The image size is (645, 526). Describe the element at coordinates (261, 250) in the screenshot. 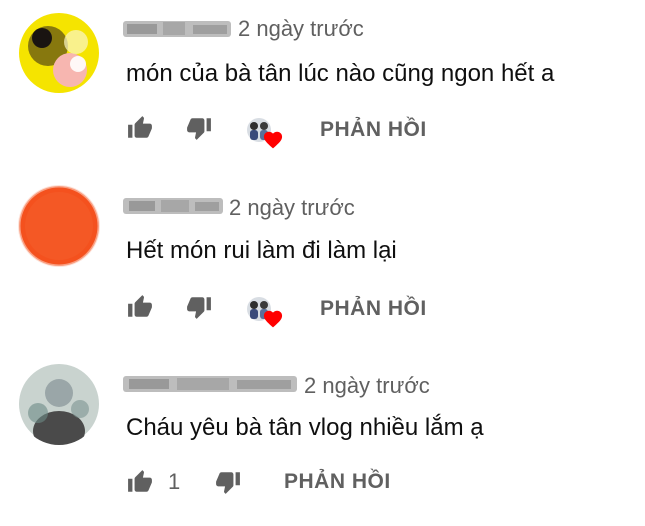

I see `comment-text: Hết món rui làm đi làm lại` at that location.